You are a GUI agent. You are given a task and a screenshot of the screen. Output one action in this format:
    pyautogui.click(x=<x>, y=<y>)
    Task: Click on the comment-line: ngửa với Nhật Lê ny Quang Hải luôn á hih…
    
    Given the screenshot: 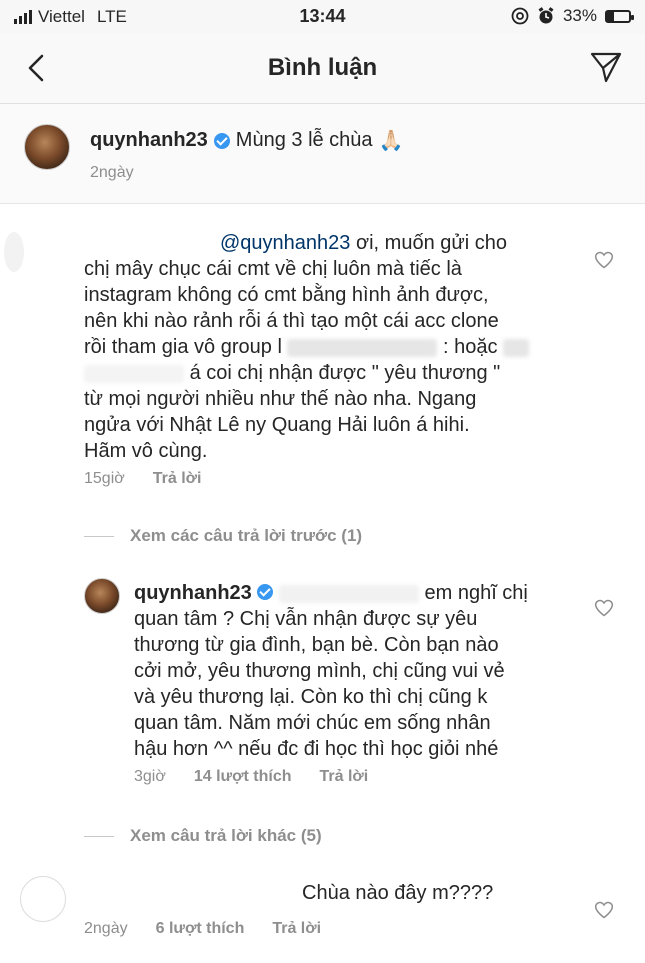 What is the action you would take?
    pyautogui.click(x=277, y=425)
    